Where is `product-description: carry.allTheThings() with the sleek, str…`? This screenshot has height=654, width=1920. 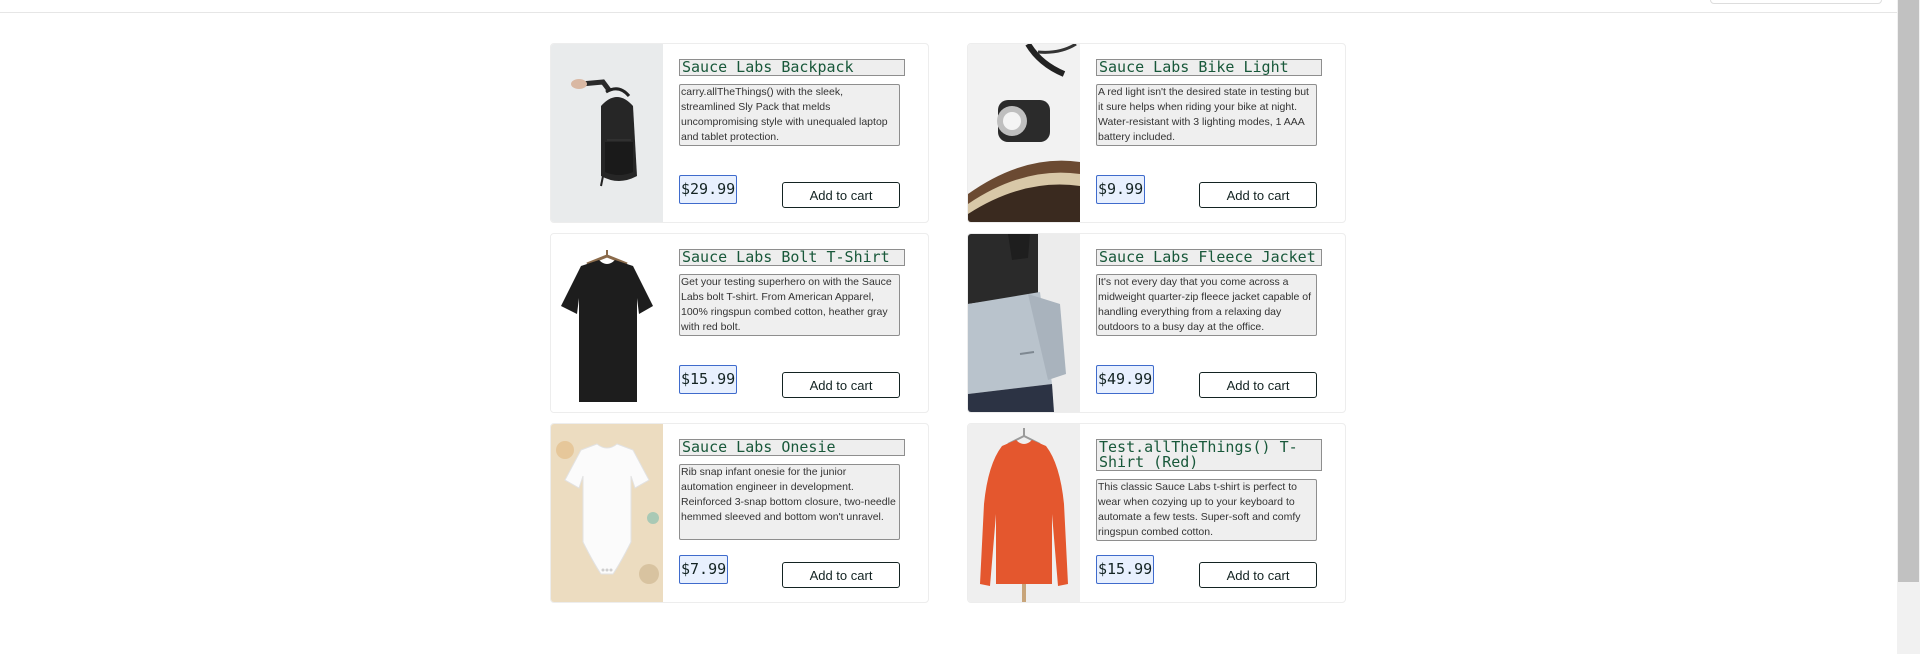 product-description: carry.allTheThings() with the sleek, str… is located at coordinates (789, 115).